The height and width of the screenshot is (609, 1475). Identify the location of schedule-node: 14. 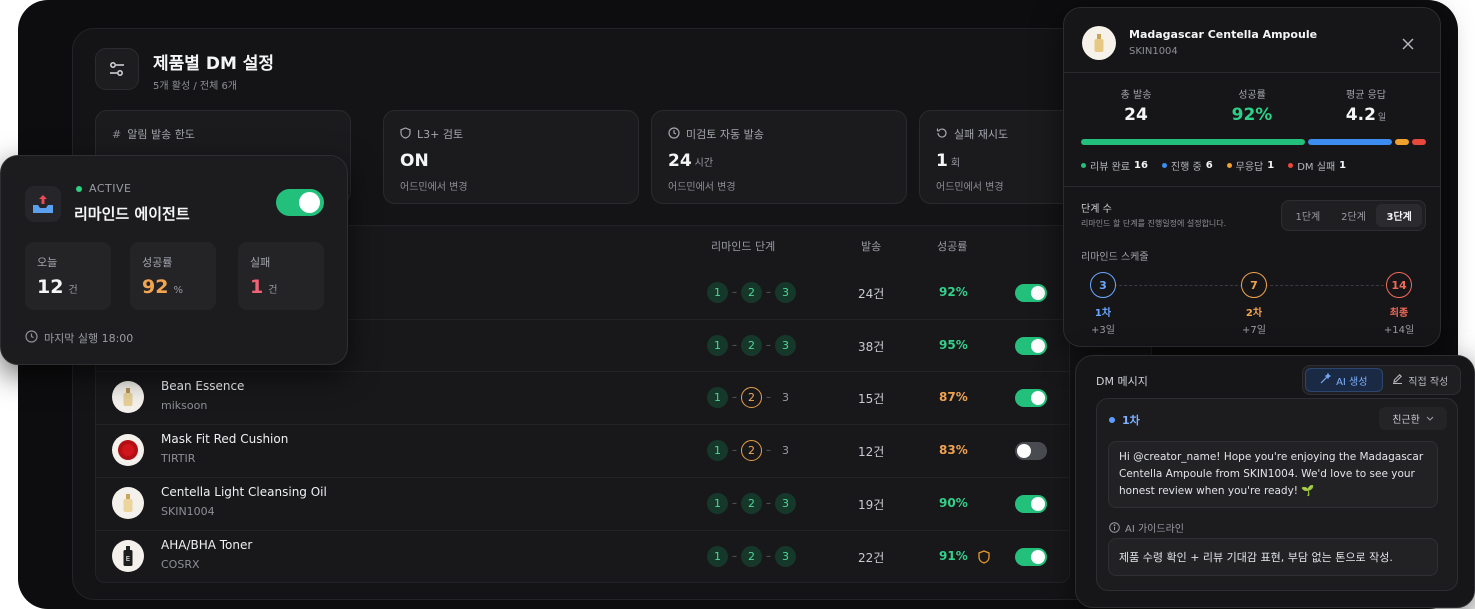
(1399, 285).